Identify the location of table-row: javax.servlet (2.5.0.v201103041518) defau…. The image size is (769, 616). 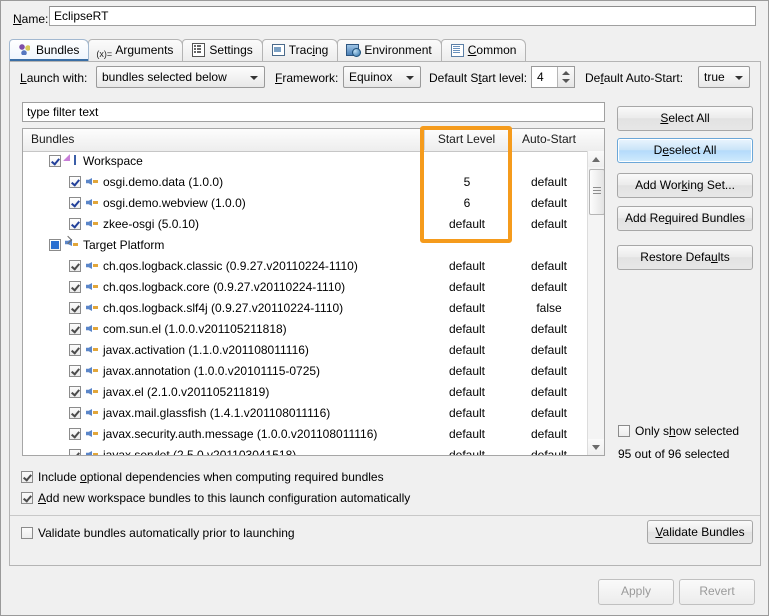
(305, 450).